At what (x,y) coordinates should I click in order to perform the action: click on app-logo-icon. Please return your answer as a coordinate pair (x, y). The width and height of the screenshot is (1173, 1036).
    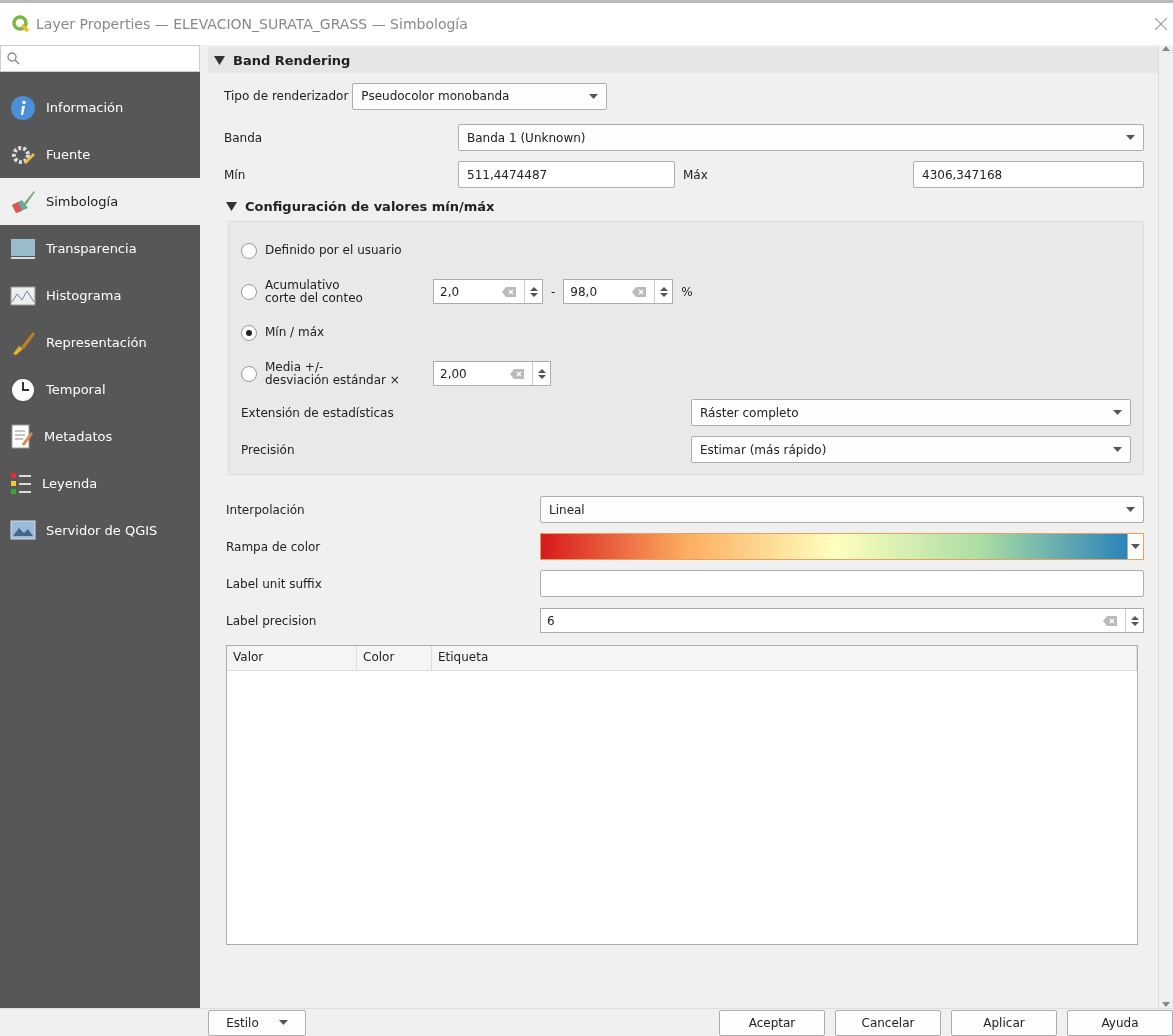
    Looking at the image, I should click on (21, 24).